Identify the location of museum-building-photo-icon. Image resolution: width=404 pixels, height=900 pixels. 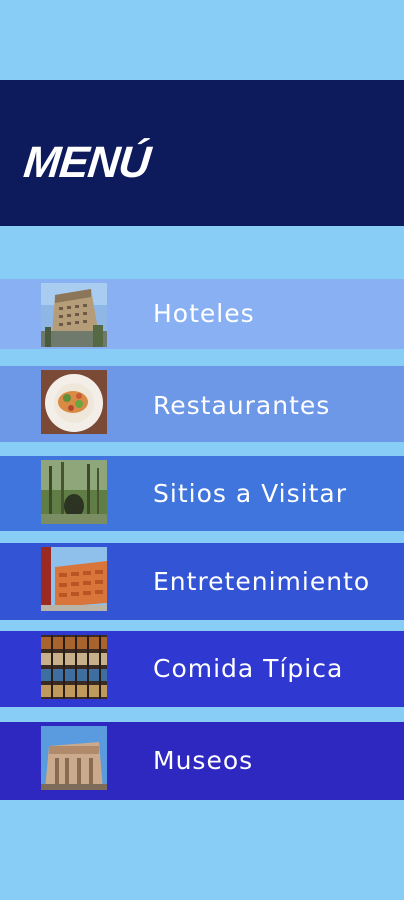
(74, 758).